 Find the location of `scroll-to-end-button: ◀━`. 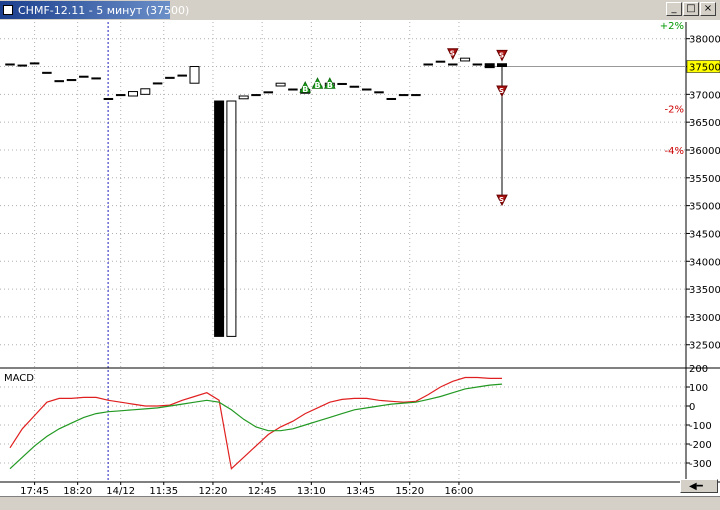

scroll-to-end-button: ◀━ is located at coordinates (699, 486).